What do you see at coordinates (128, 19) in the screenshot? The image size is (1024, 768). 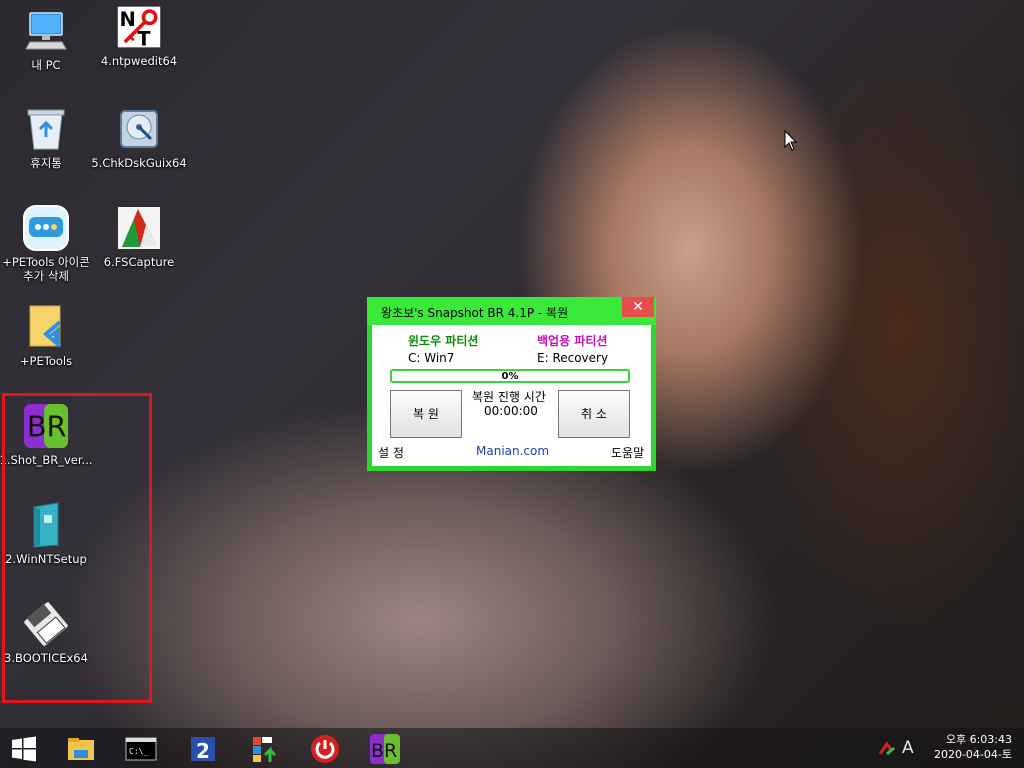 I see `svg-text: N` at bounding box center [128, 19].